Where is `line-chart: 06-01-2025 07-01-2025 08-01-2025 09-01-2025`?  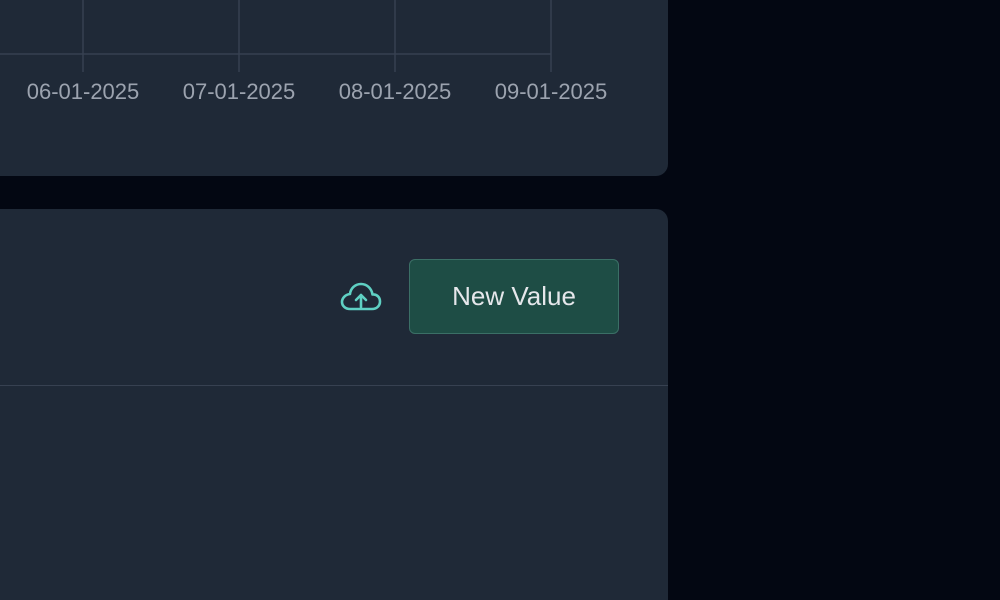 line-chart: 06-01-2025 07-01-2025 08-01-2025 09-01-2025 is located at coordinates (304, 52).